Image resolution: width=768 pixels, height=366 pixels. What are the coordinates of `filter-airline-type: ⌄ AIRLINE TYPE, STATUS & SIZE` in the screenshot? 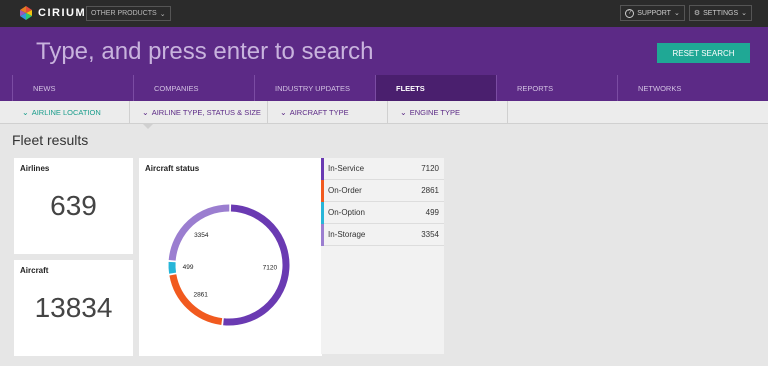 It's located at (199, 112).